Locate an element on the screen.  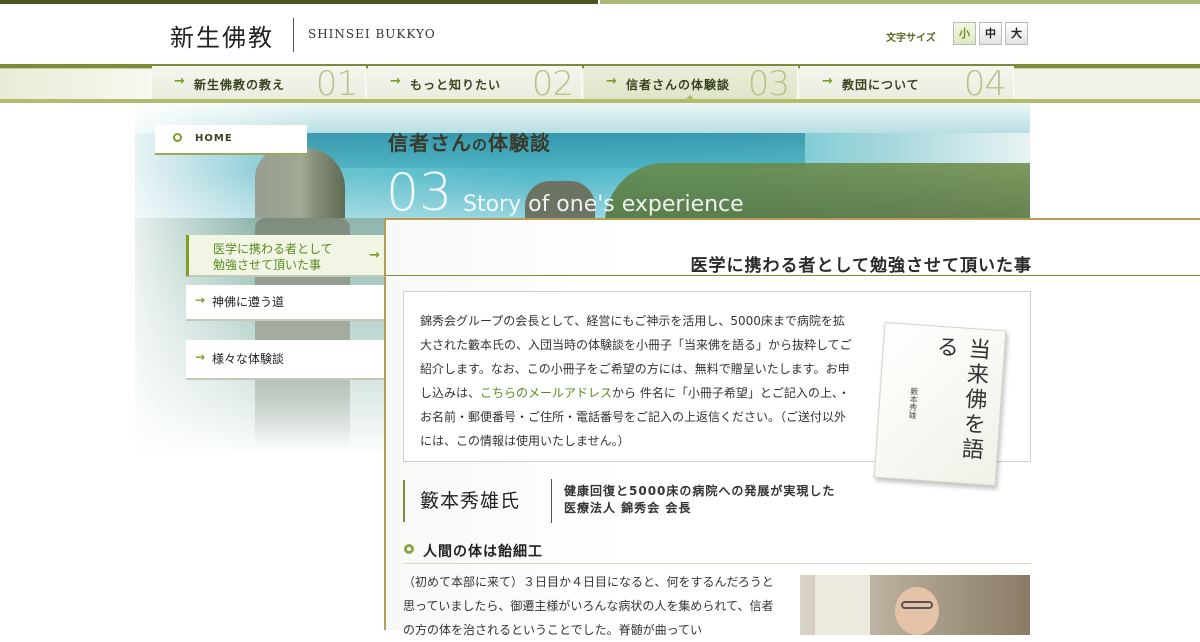
person-divider is located at coordinates (551, 501).